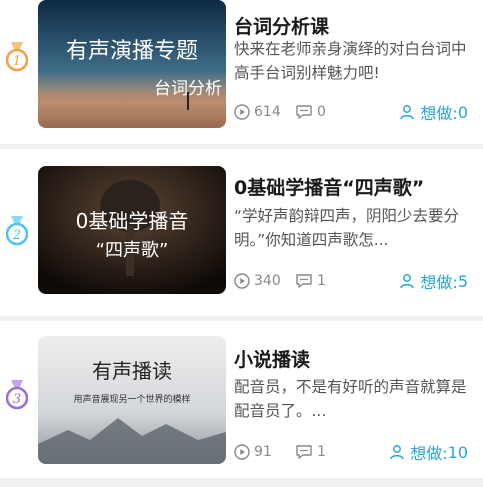  What do you see at coordinates (17, 61) in the screenshot?
I see `svg-text: 1` at bounding box center [17, 61].